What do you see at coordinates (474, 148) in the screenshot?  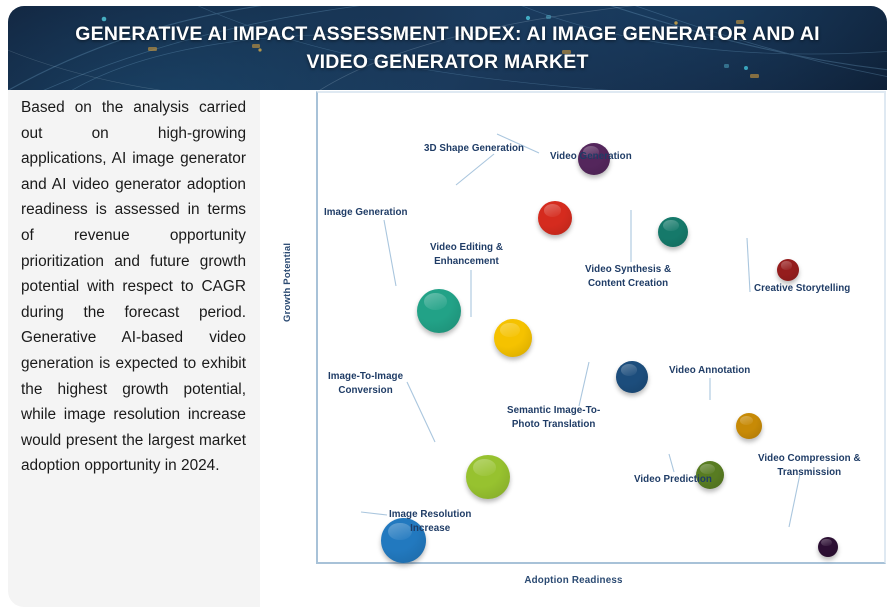 I see `bubble-label: 3D Shape Generation` at bounding box center [474, 148].